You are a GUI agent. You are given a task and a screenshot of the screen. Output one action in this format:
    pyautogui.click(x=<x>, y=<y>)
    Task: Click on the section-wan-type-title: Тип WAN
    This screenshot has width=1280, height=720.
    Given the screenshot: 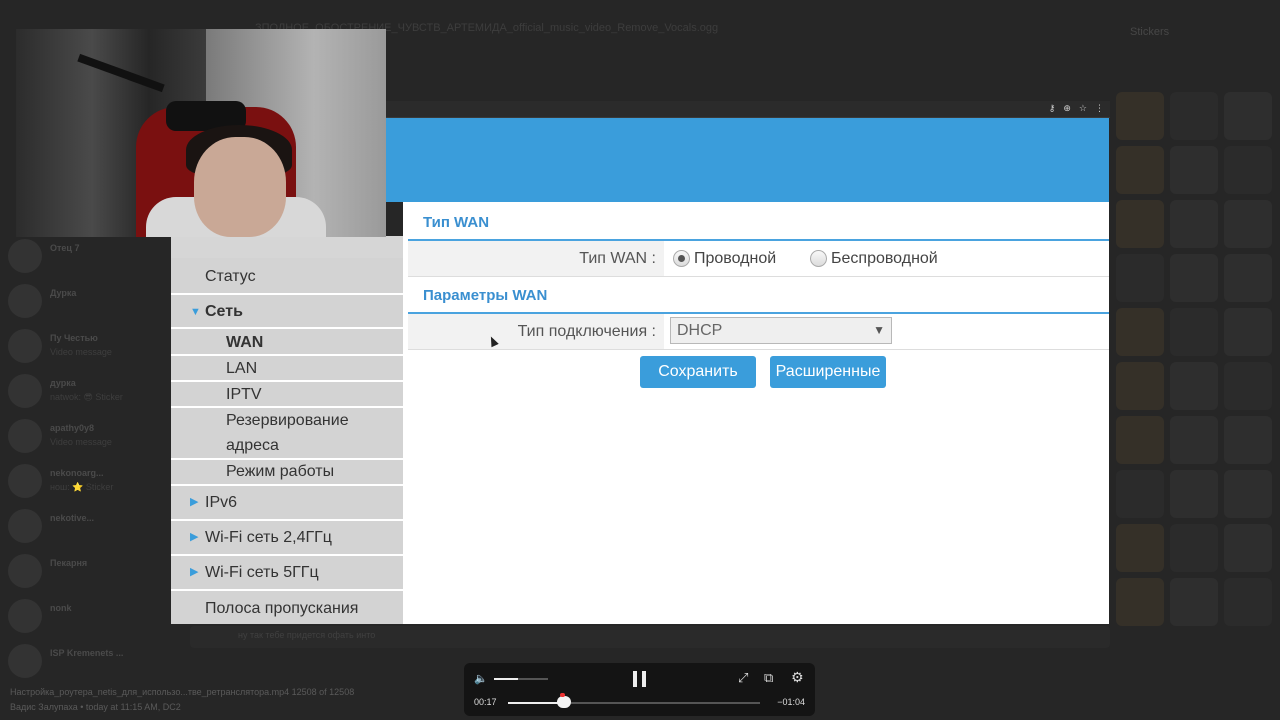 What is the action you would take?
    pyautogui.click(x=456, y=222)
    